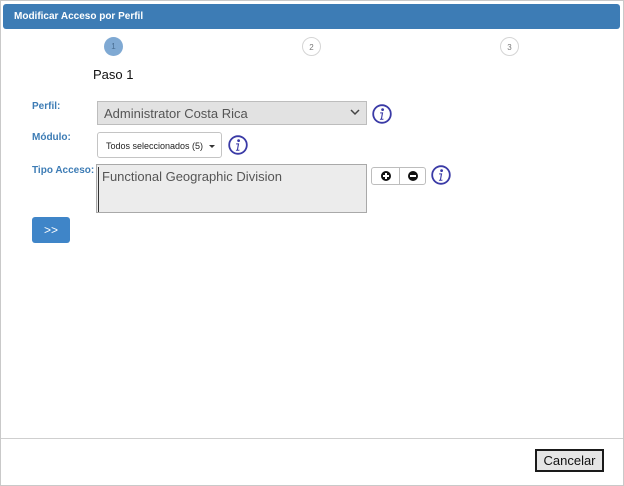 This screenshot has width=624, height=486. I want to click on tipo-acceso-value: Functional Geographic Division, so click(192, 176).